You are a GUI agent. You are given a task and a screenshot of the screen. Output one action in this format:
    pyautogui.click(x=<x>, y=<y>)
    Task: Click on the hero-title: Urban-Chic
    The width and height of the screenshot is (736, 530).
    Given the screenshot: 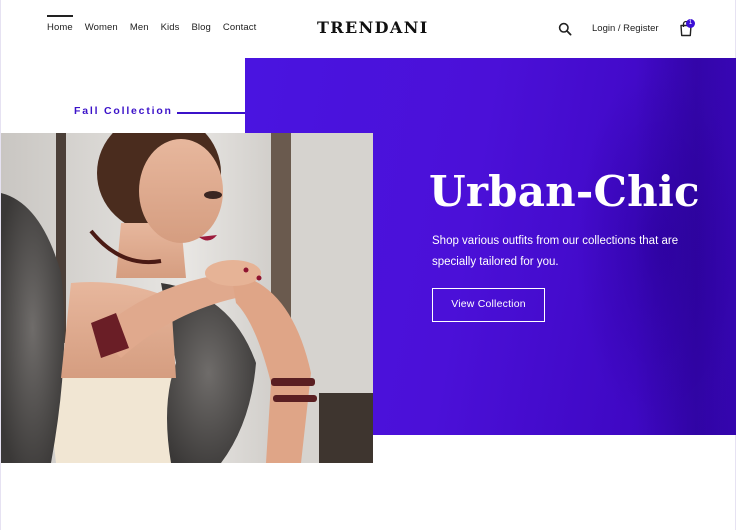 What is the action you would take?
    pyautogui.click(x=564, y=191)
    